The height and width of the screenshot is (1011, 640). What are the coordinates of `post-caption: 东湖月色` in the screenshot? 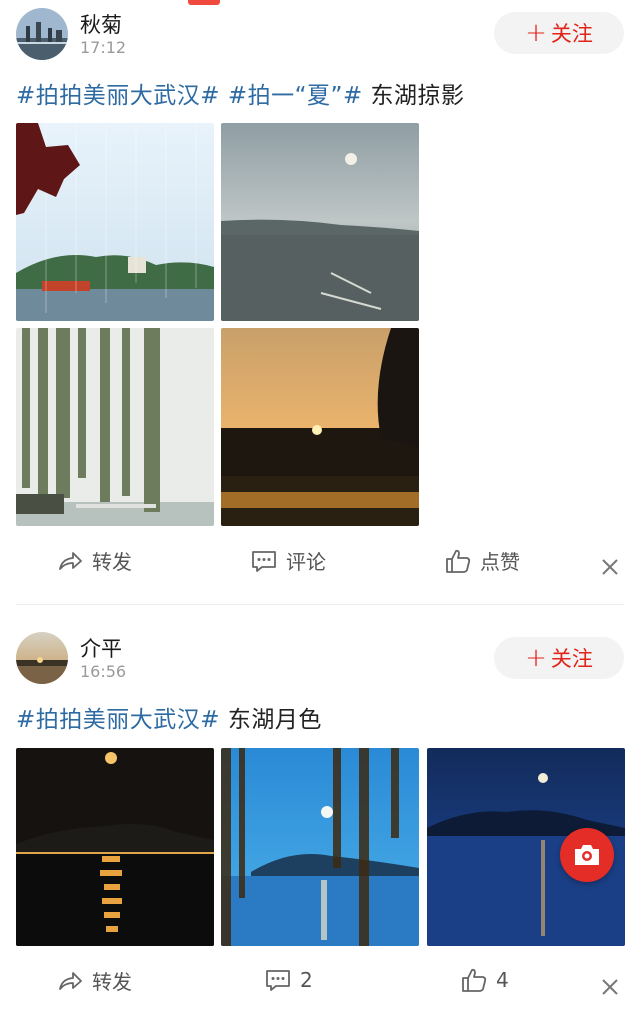 It's located at (274, 720).